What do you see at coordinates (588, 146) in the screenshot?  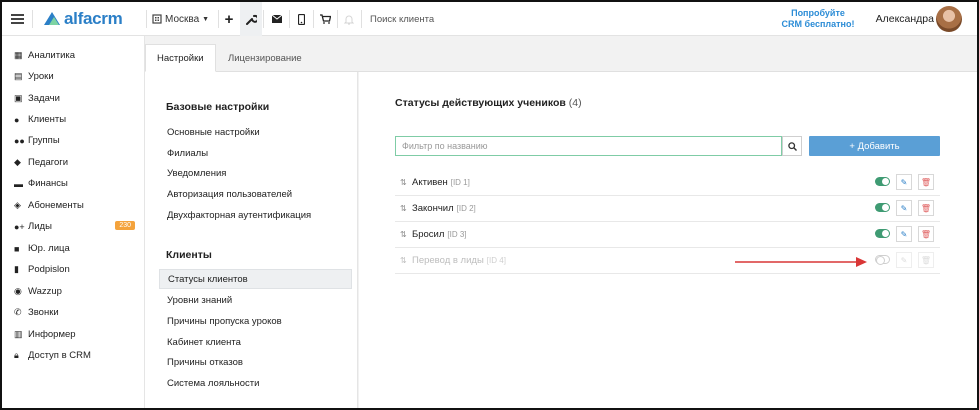 I see `filter-input` at bounding box center [588, 146].